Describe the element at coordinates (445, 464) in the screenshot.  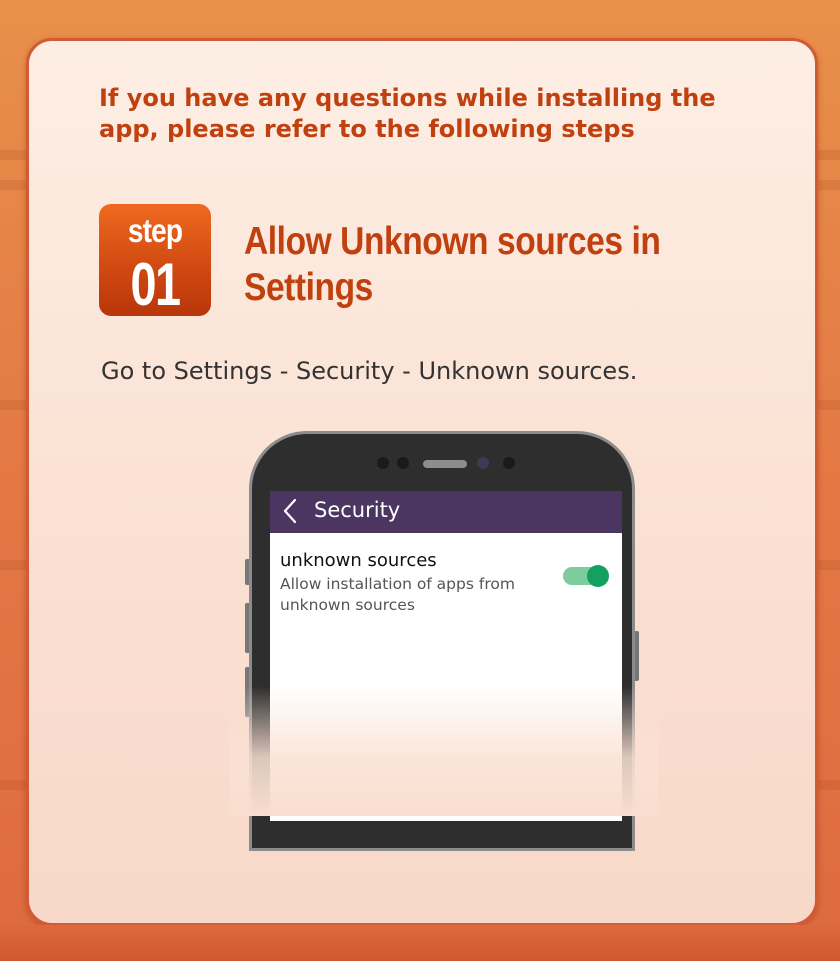
I see `phone-speaker` at that location.